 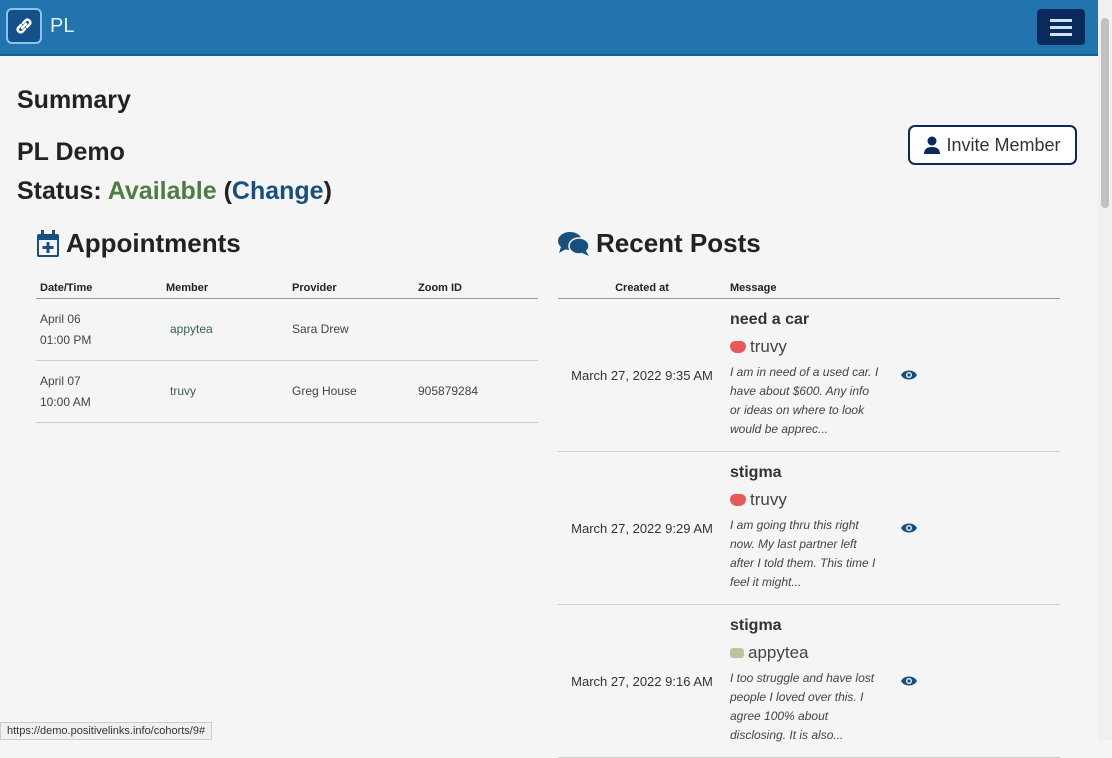 What do you see at coordinates (678, 243) in the screenshot?
I see `recent-posts-title: Recent Posts` at bounding box center [678, 243].